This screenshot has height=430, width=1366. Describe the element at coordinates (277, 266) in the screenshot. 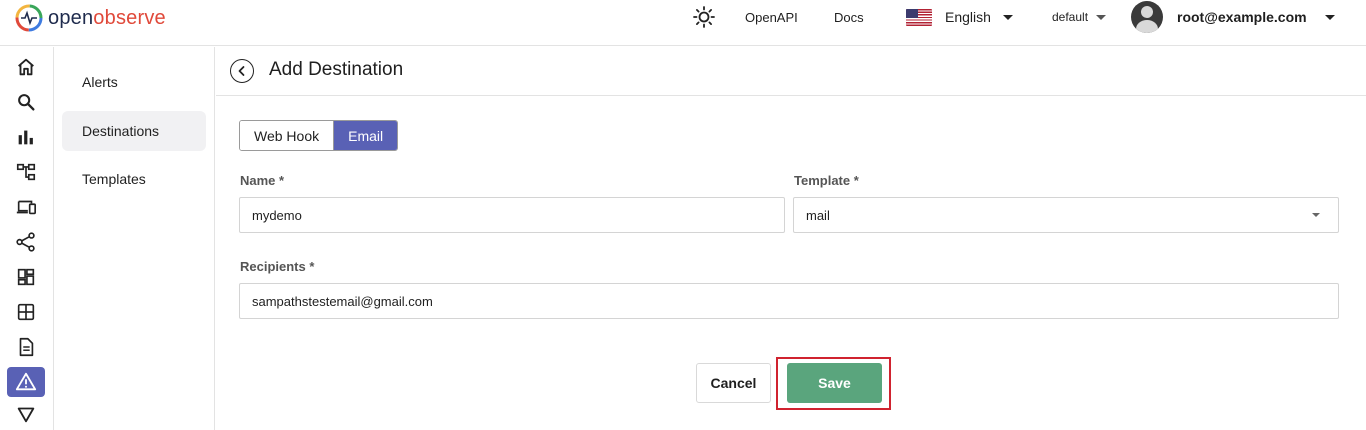

I see `recipients-label: Recipients *` at that location.